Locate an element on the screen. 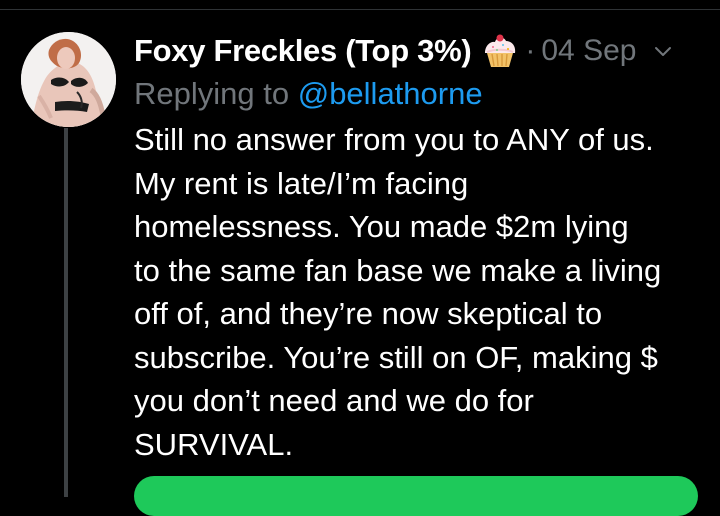 This screenshot has height=516, width=720. green-action-button is located at coordinates (416, 496).